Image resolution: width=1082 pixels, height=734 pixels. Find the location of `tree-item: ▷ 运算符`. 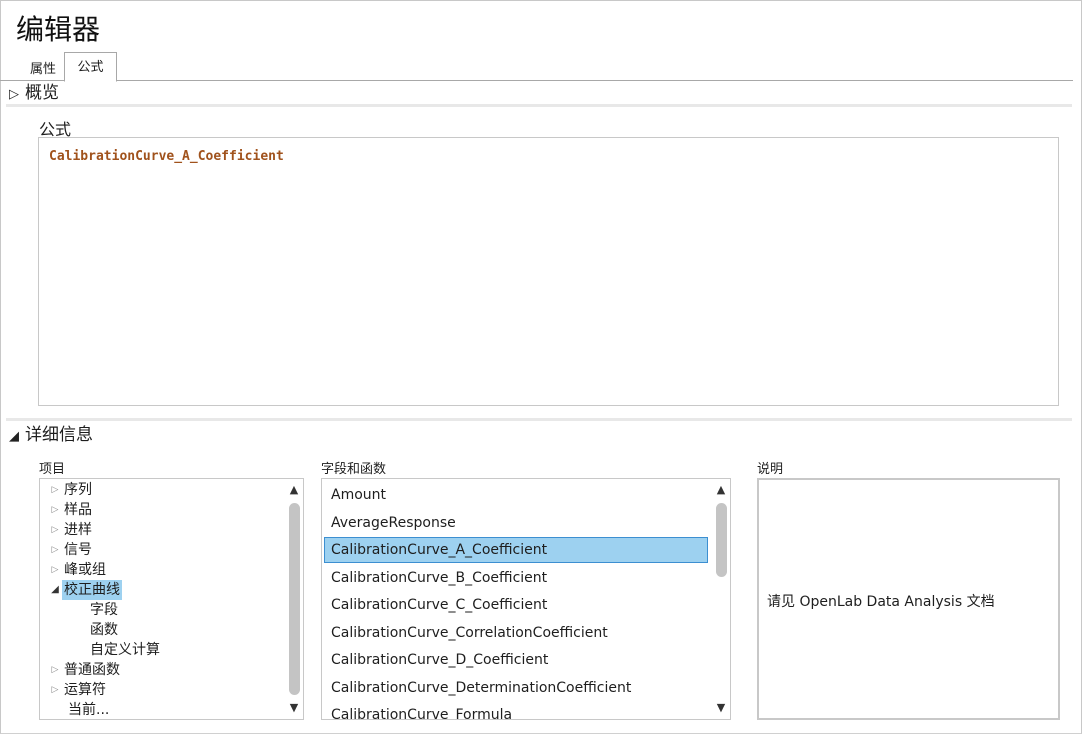

tree-item: ▷ 运算符 is located at coordinates (78, 690).